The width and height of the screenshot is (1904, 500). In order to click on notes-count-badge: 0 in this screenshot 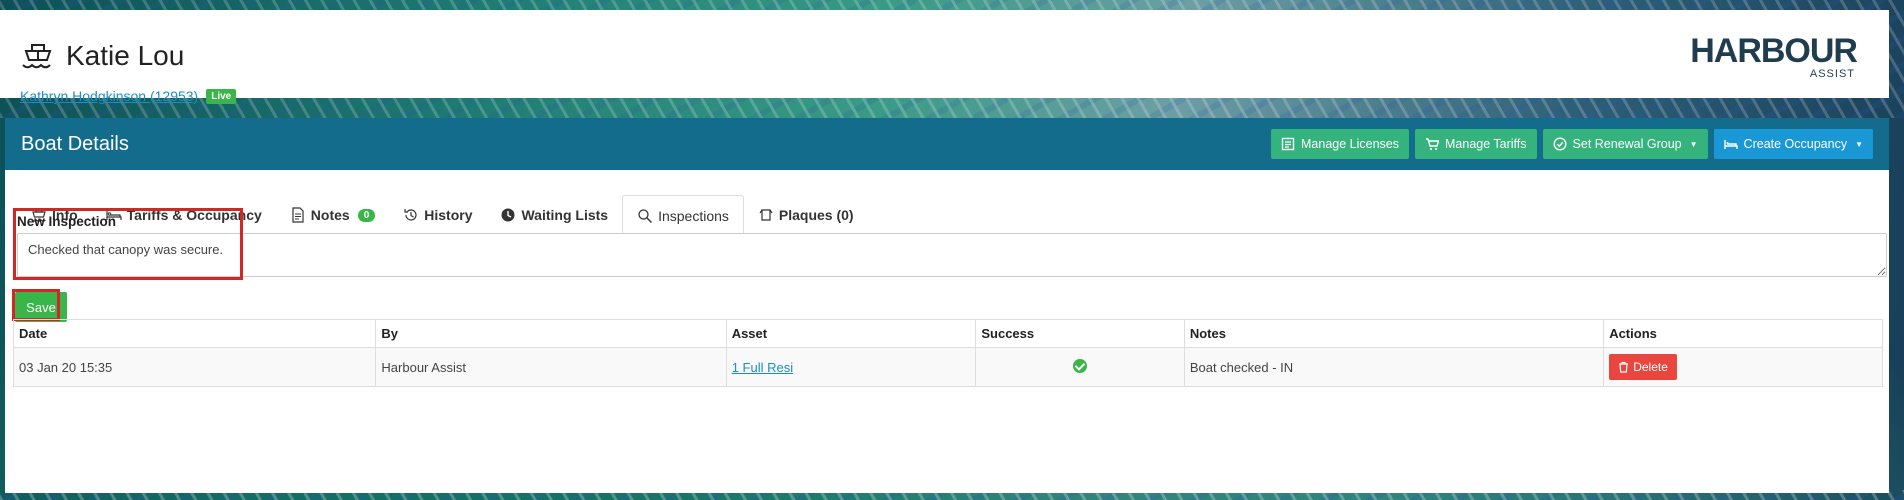, I will do `click(366, 215)`.